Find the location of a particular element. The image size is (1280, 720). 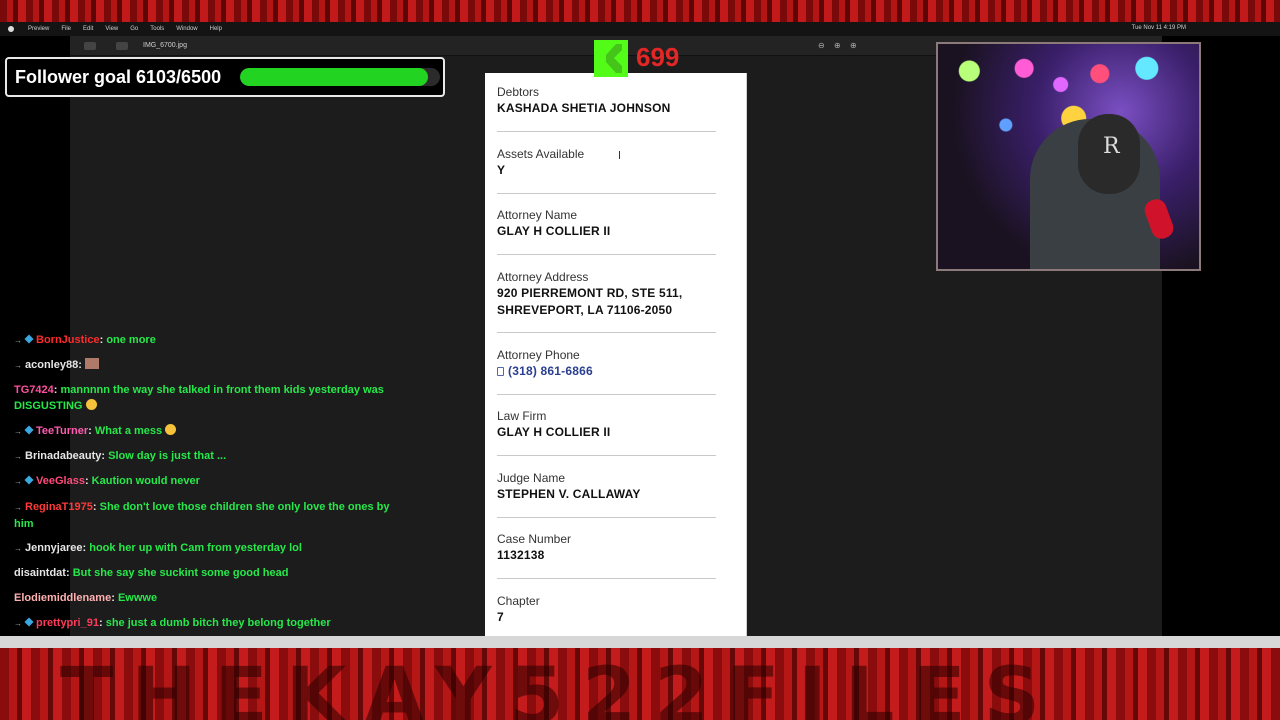

field-label: Law Firm is located at coordinates (522, 416).